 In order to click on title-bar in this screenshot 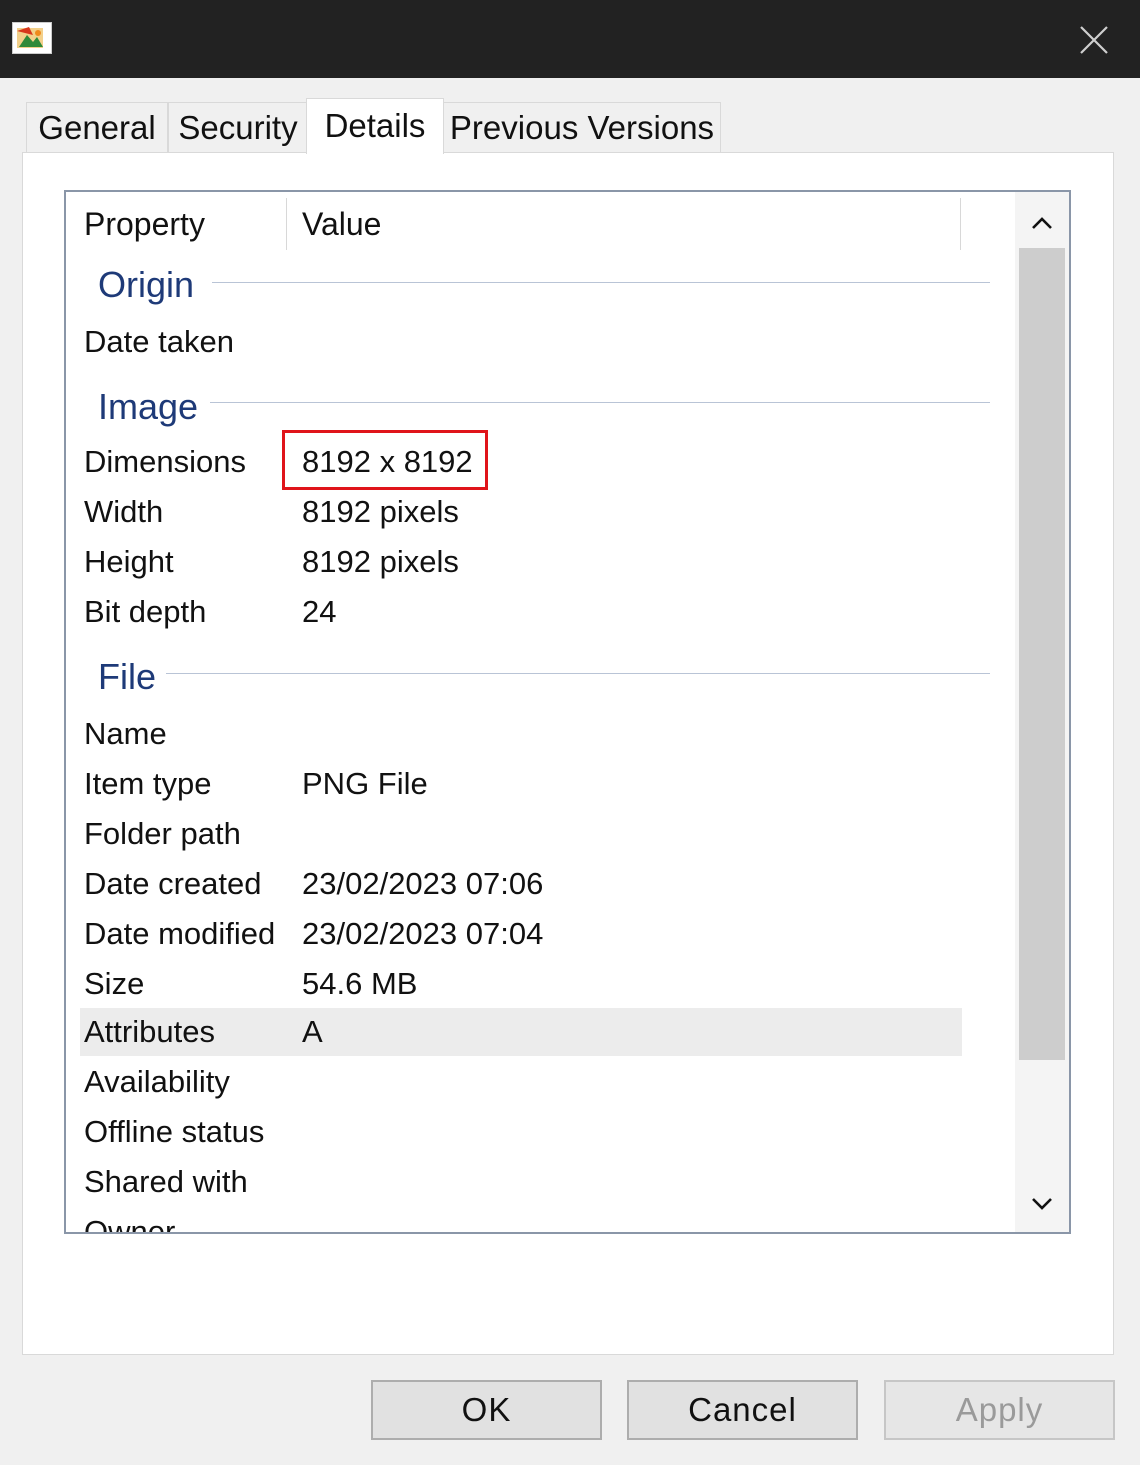, I will do `click(570, 39)`.